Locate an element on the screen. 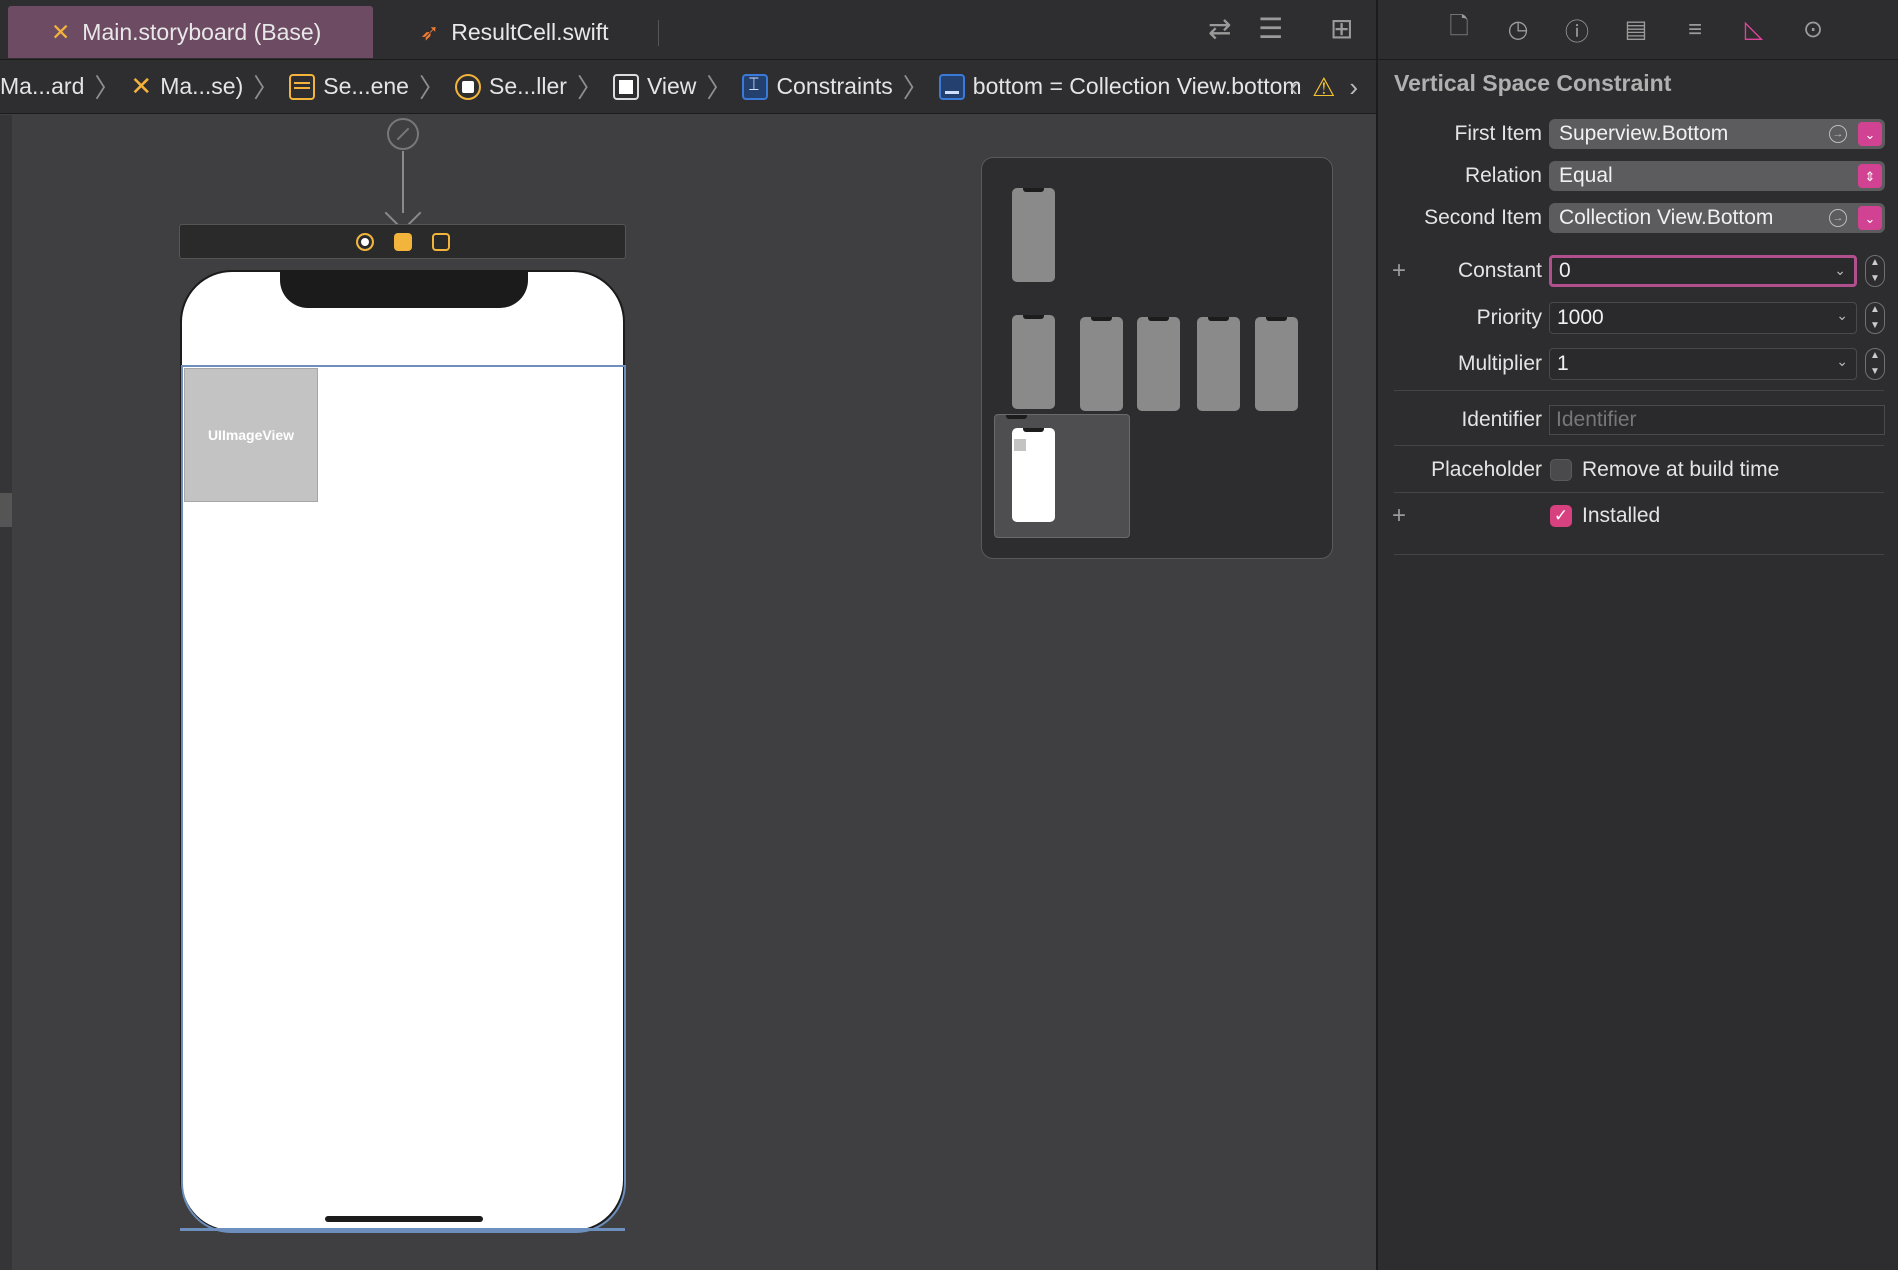 This screenshot has width=1898, height=1270. installed-checkbox: ✓ is located at coordinates (1561, 516).